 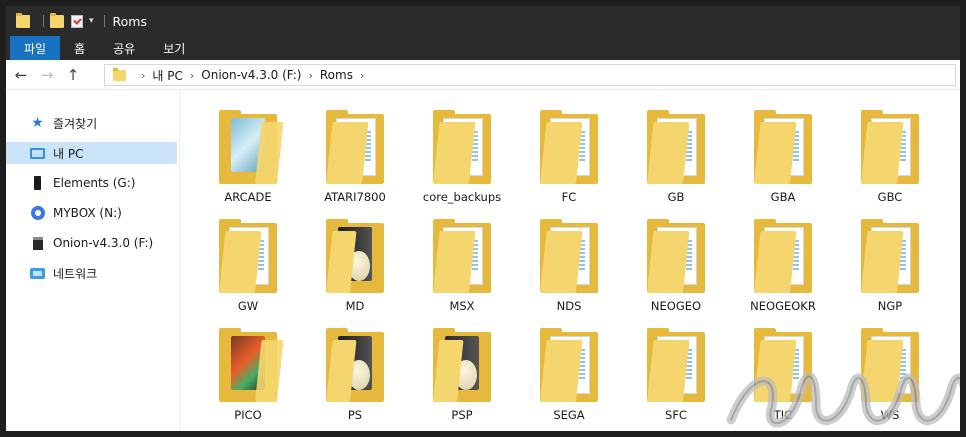 I want to click on folder-gbc: GBC, so click(x=890, y=154).